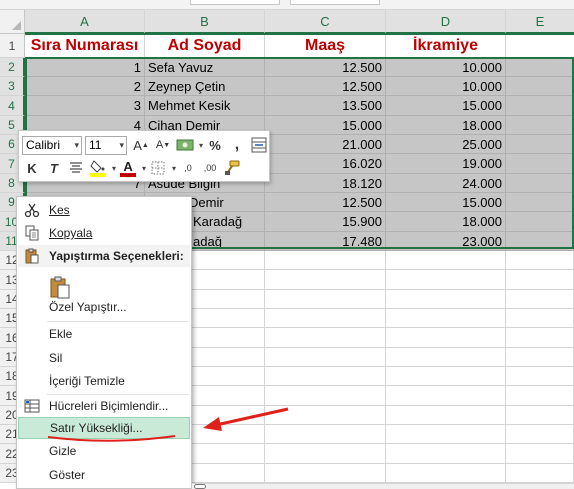  What do you see at coordinates (205, 67) in the screenshot?
I see `table-cell: Sefa Yavuz` at bounding box center [205, 67].